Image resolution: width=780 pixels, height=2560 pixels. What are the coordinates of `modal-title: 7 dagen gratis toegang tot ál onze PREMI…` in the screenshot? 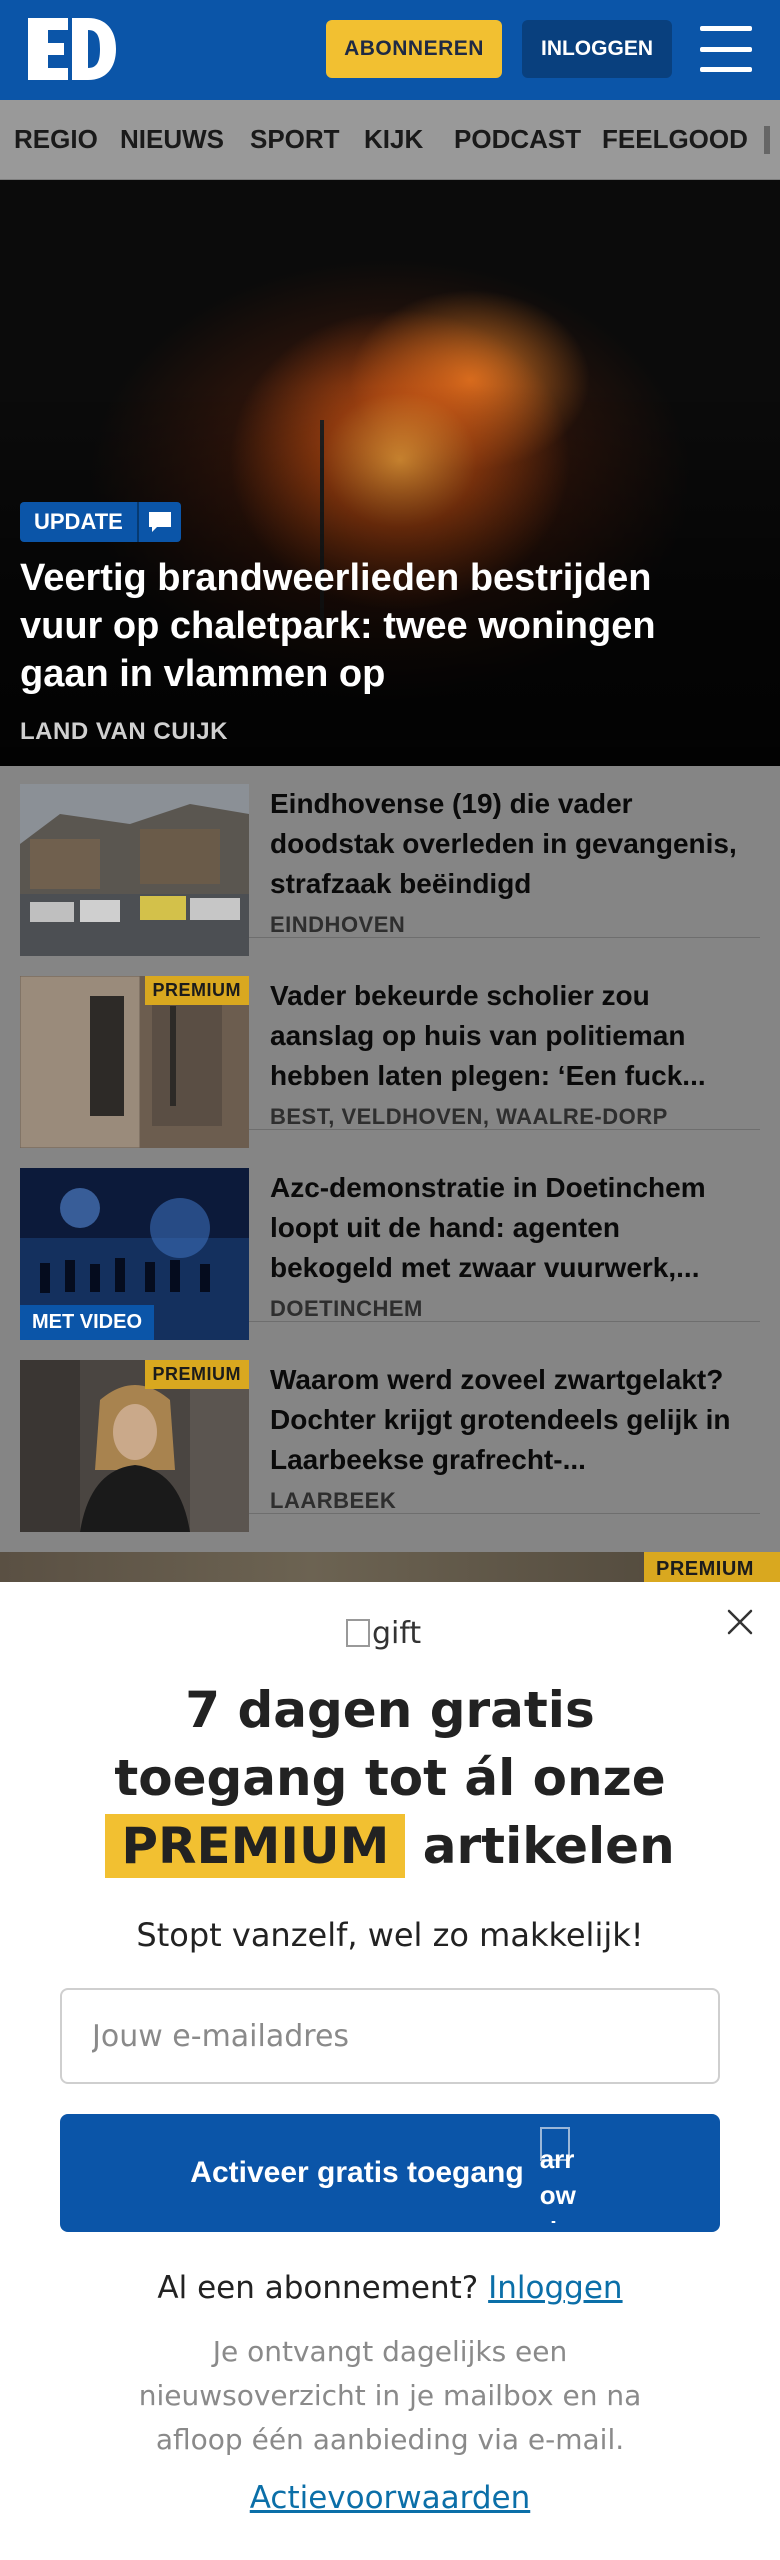 It's located at (390, 1778).